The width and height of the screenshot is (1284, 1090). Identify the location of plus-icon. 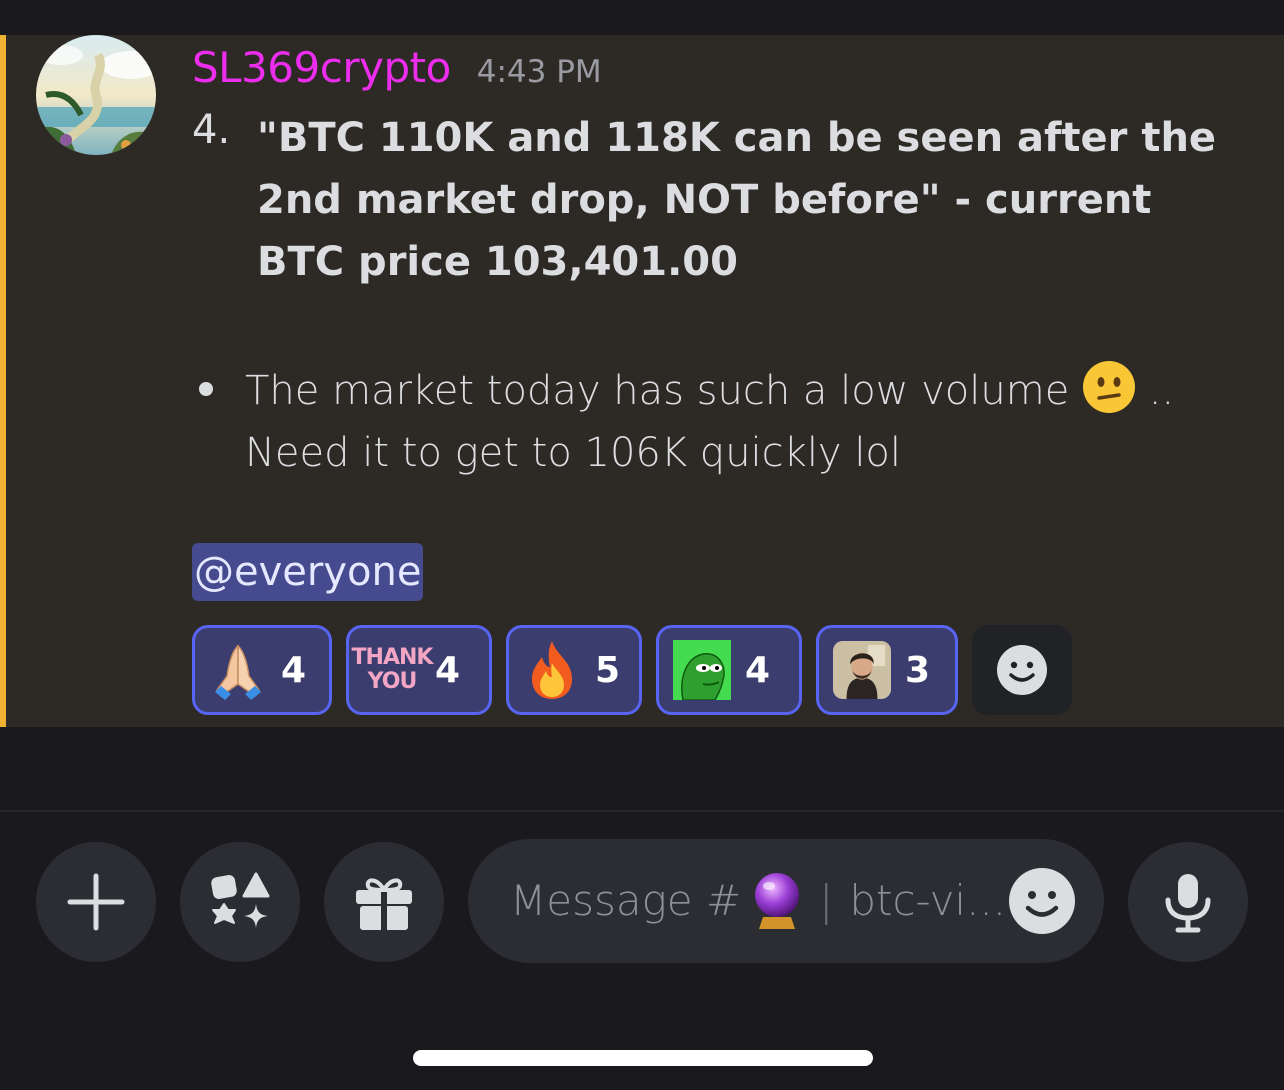
(96, 902).